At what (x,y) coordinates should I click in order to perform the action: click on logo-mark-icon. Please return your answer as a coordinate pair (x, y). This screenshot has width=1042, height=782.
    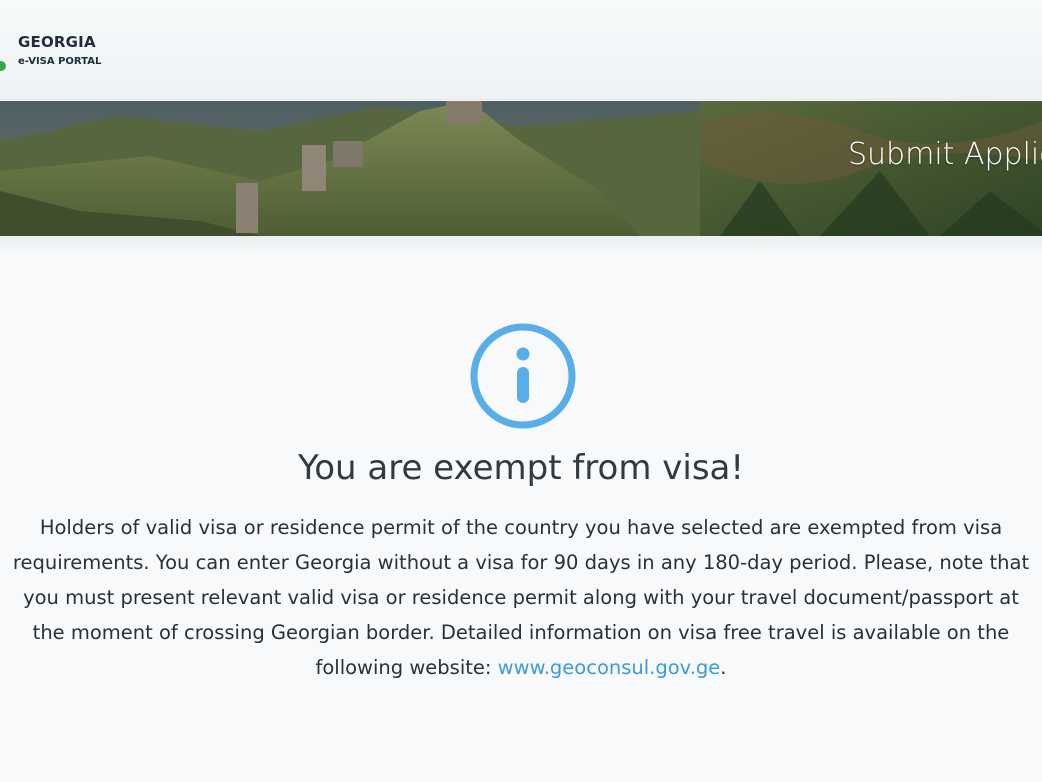
    Looking at the image, I should click on (3, 66).